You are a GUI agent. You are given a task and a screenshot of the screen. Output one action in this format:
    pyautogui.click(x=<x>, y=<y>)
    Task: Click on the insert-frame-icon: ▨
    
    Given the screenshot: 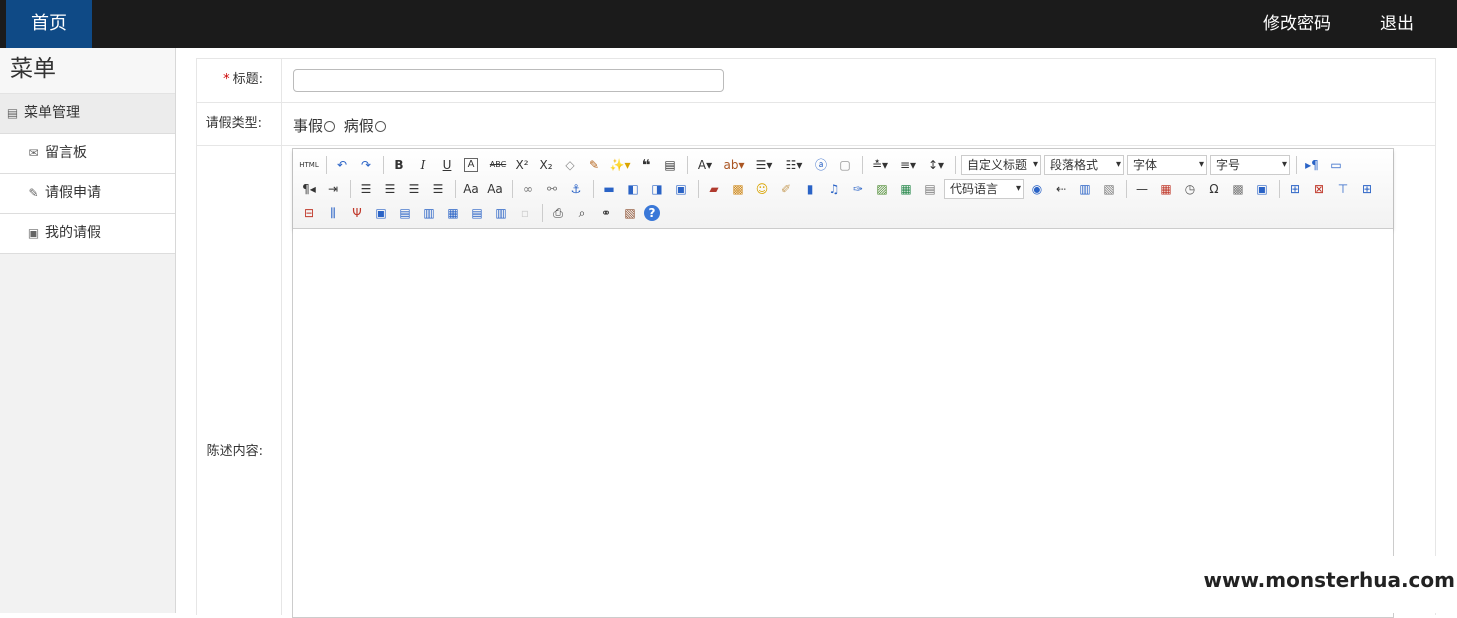 What is the action you would take?
    pyautogui.click(x=882, y=189)
    